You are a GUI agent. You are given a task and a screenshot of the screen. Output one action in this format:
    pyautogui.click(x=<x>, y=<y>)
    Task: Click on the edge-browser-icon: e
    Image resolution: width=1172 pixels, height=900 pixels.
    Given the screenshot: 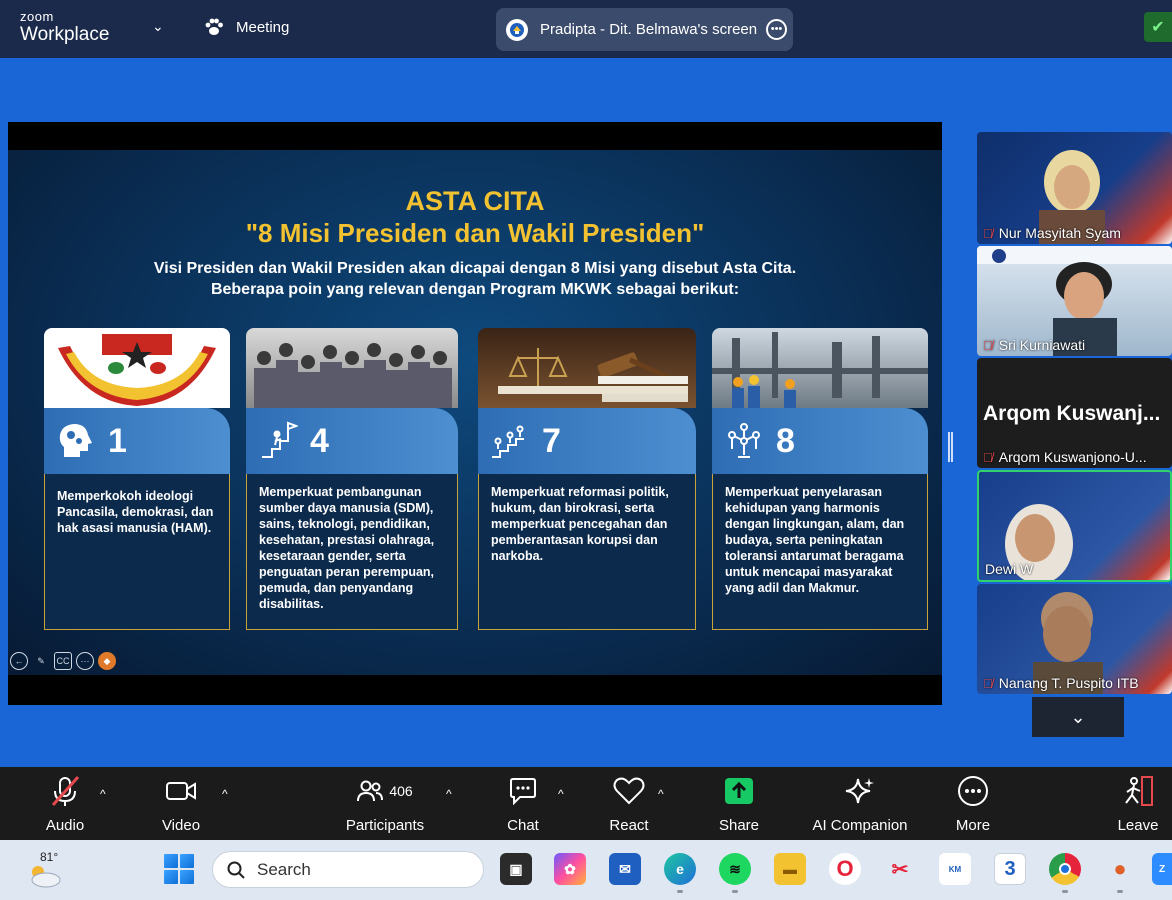 What is the action you would take?
    pyautogui.click(x=680, y=869)
    